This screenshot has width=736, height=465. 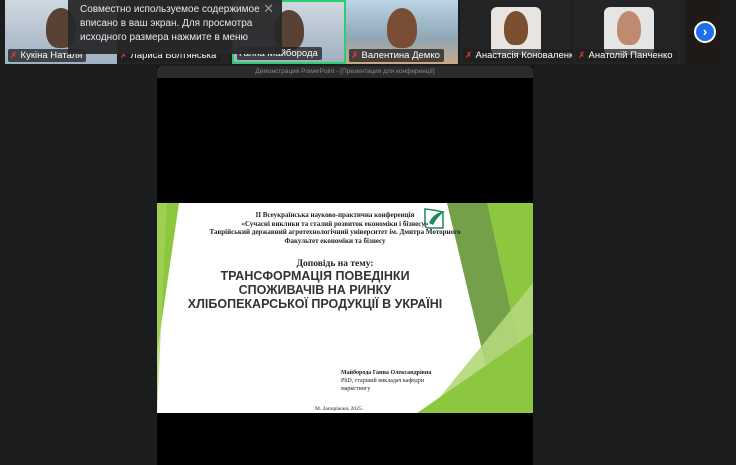 I want to click on topic-label: Доповідь на тему:, so click(x=335, y=264).